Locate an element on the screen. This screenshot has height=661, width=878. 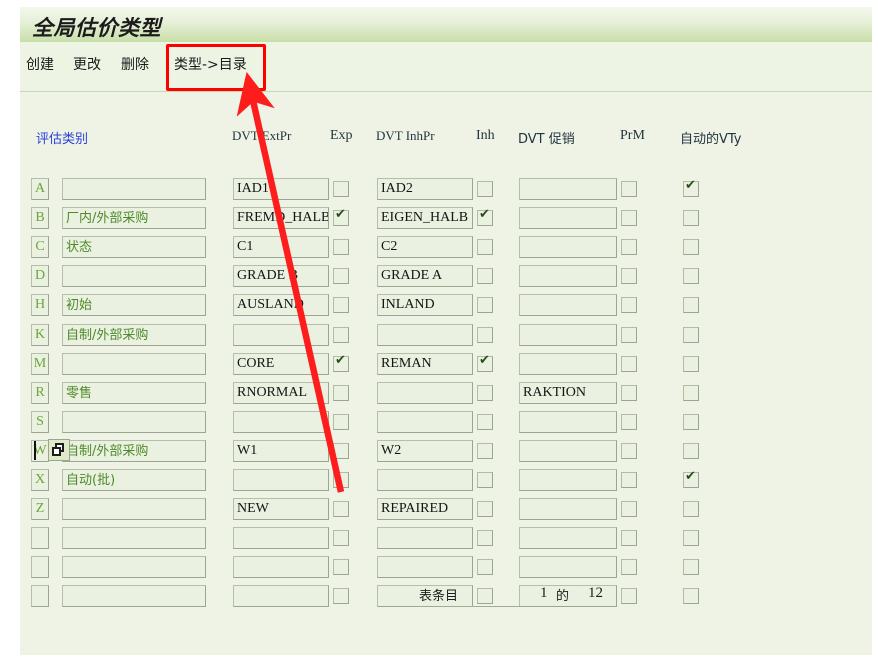
row-dvt-inhpr-field: C2 is located at coordinates (425, 247).